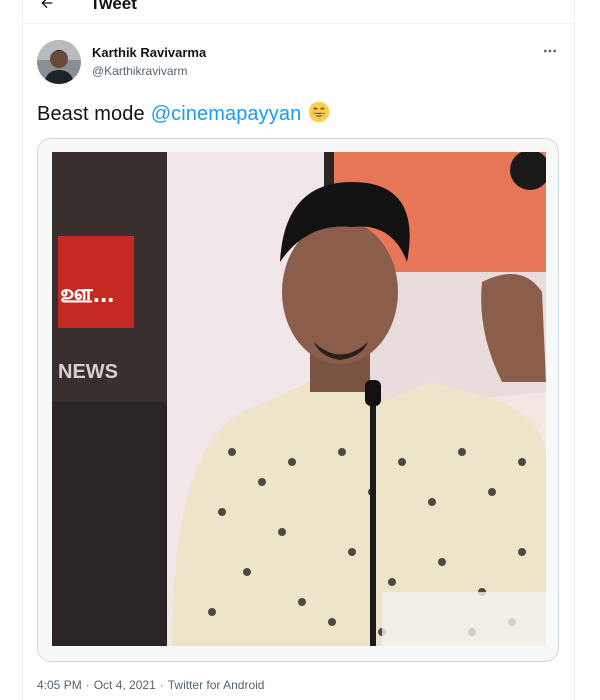 The width and height of the screenshot is (600, 700). What do you see at coordinates (59, 62) in the screenshot?
I see `avatar` at bounding box center [59, 62].